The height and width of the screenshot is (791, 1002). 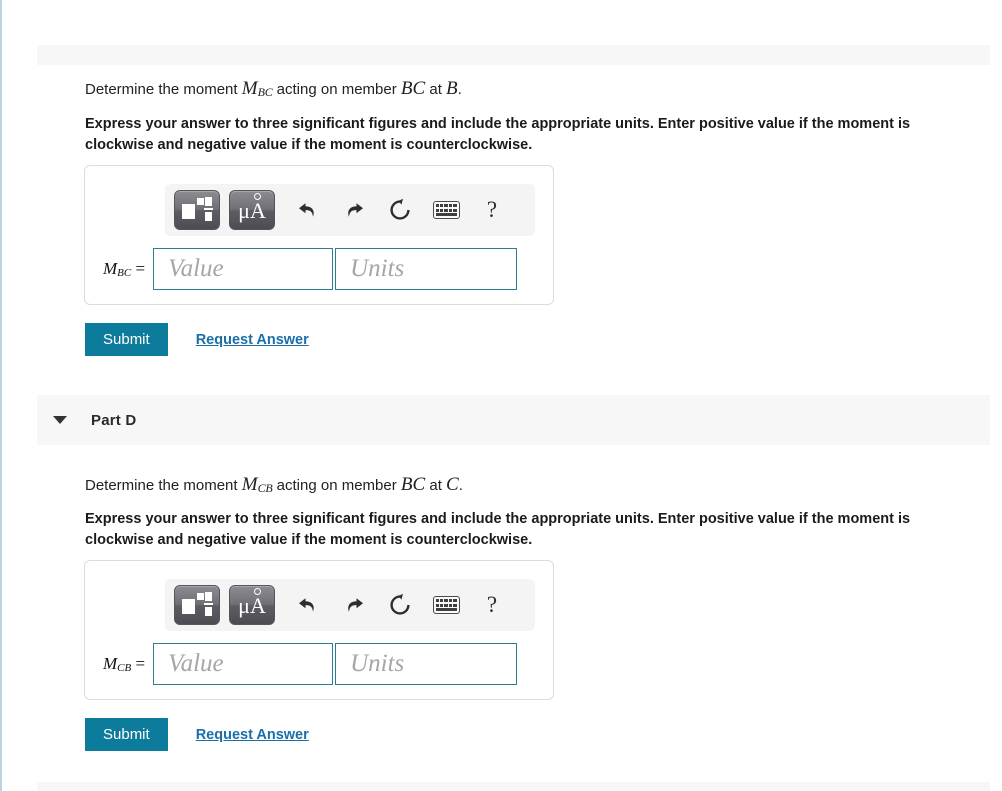 I want to click on math-toolbar-part-d: μA ?, so click(x=350, y=605).